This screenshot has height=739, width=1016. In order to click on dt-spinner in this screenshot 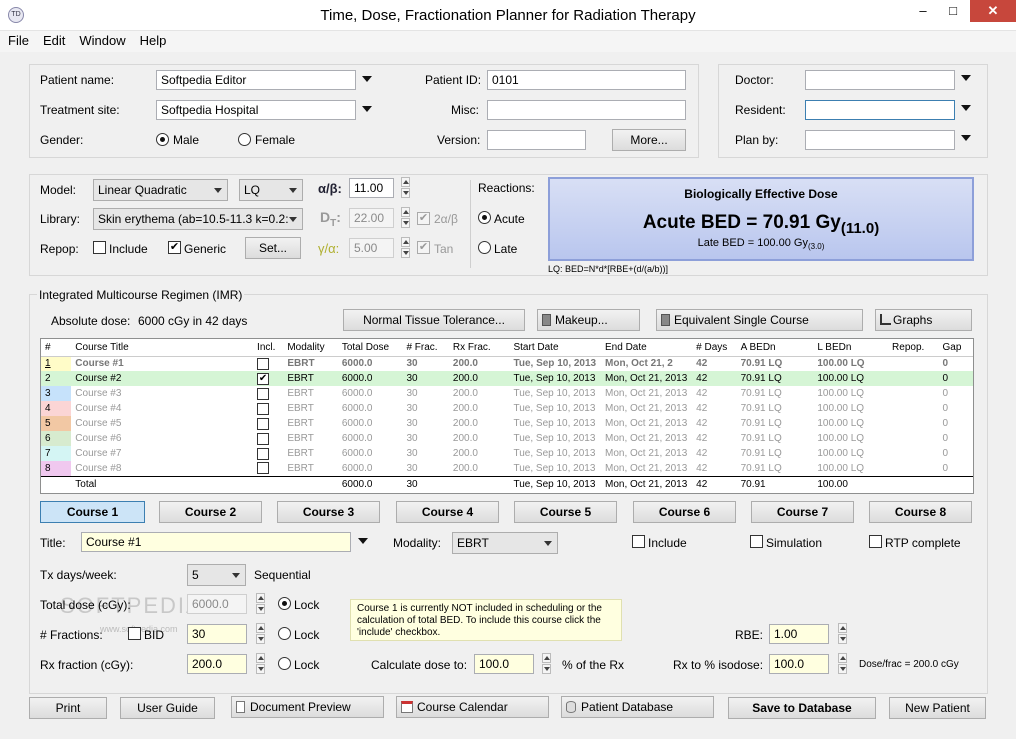, I will do `click(405, 218)`.